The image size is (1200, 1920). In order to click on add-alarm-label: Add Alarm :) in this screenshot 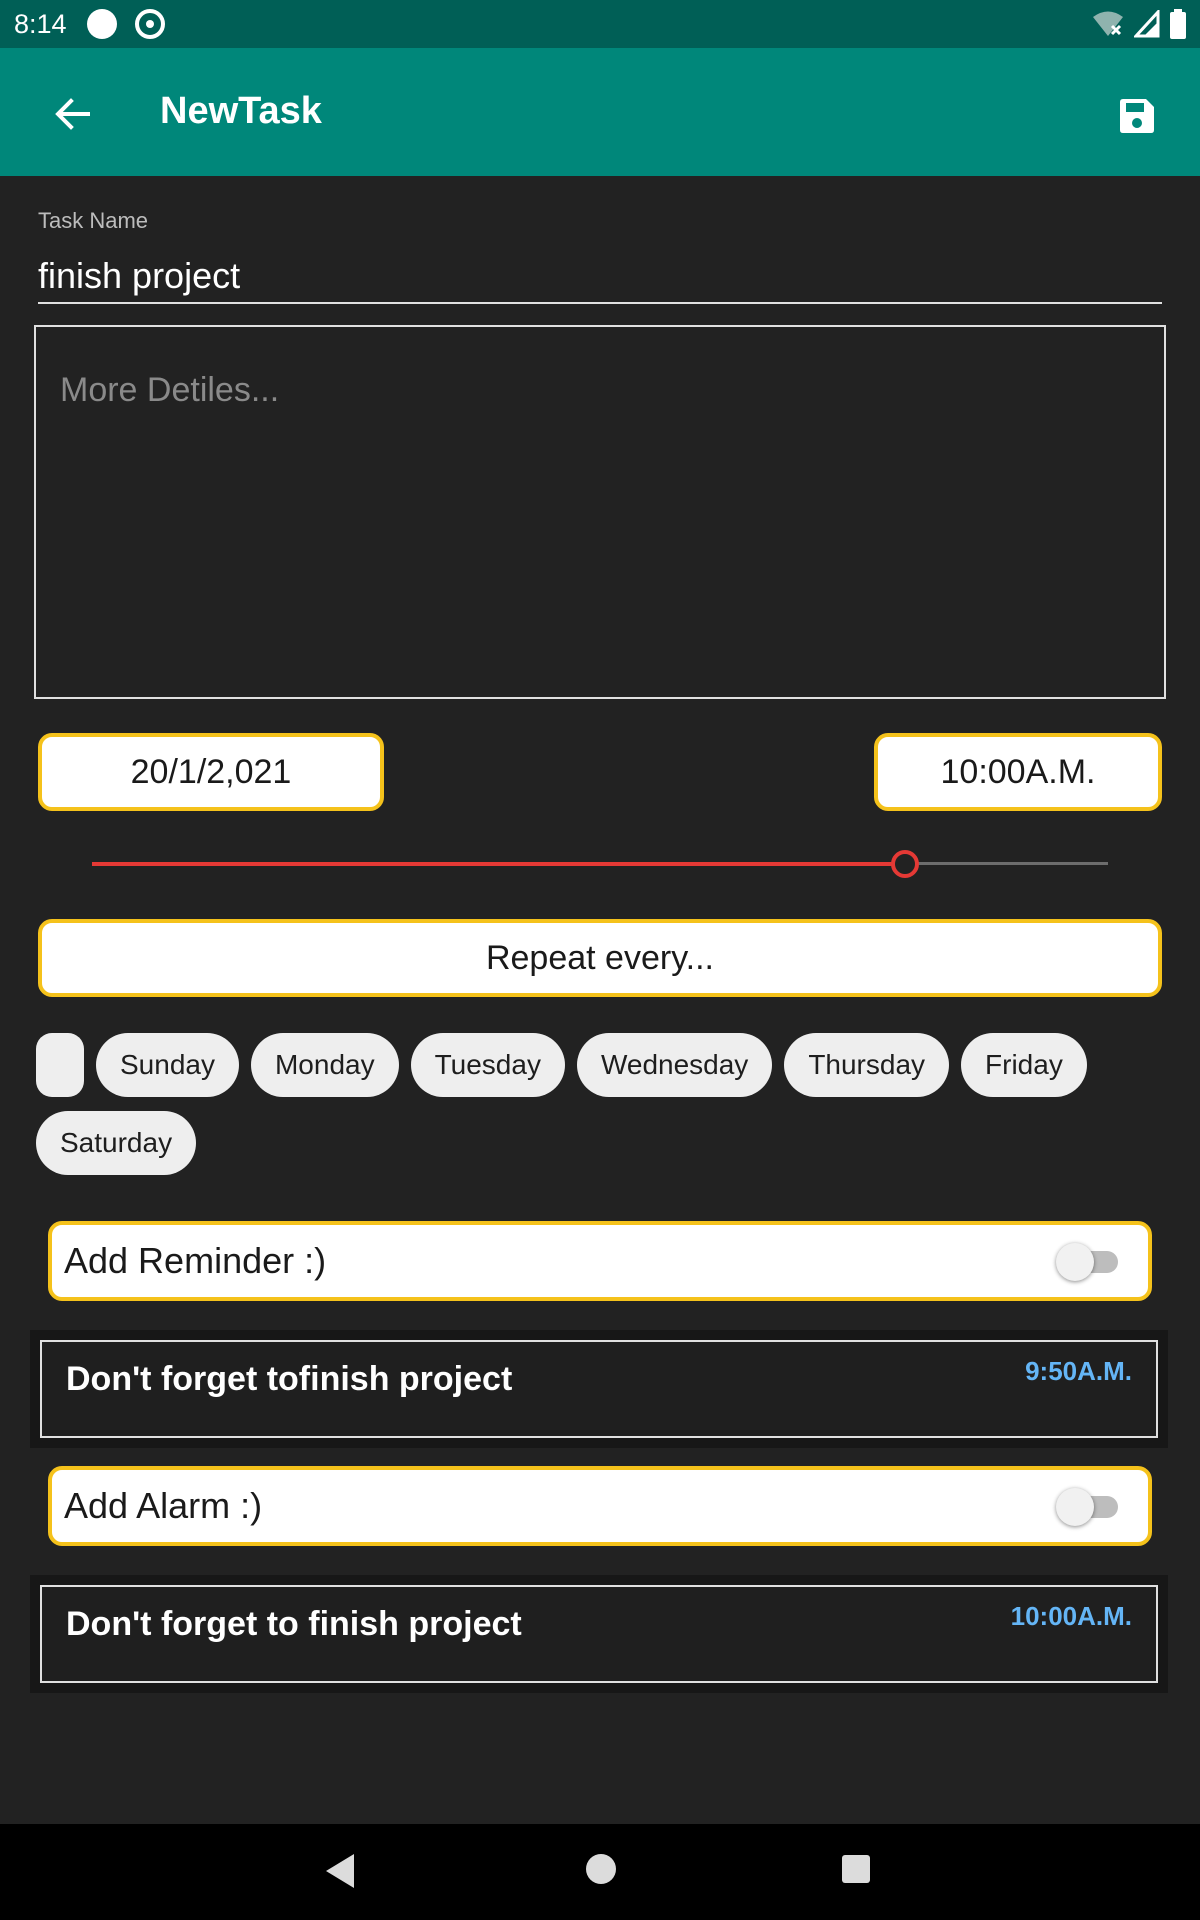, I will do `click(163, 1505)`.